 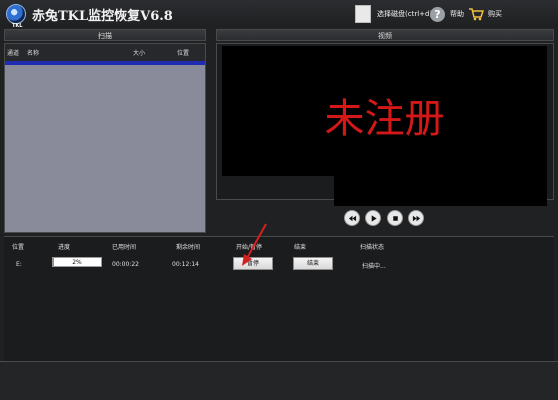 What do you see at coordinates (485, 14) in the screenshot?
I see `buy-button: 购买` at bounding box center [485, 14].